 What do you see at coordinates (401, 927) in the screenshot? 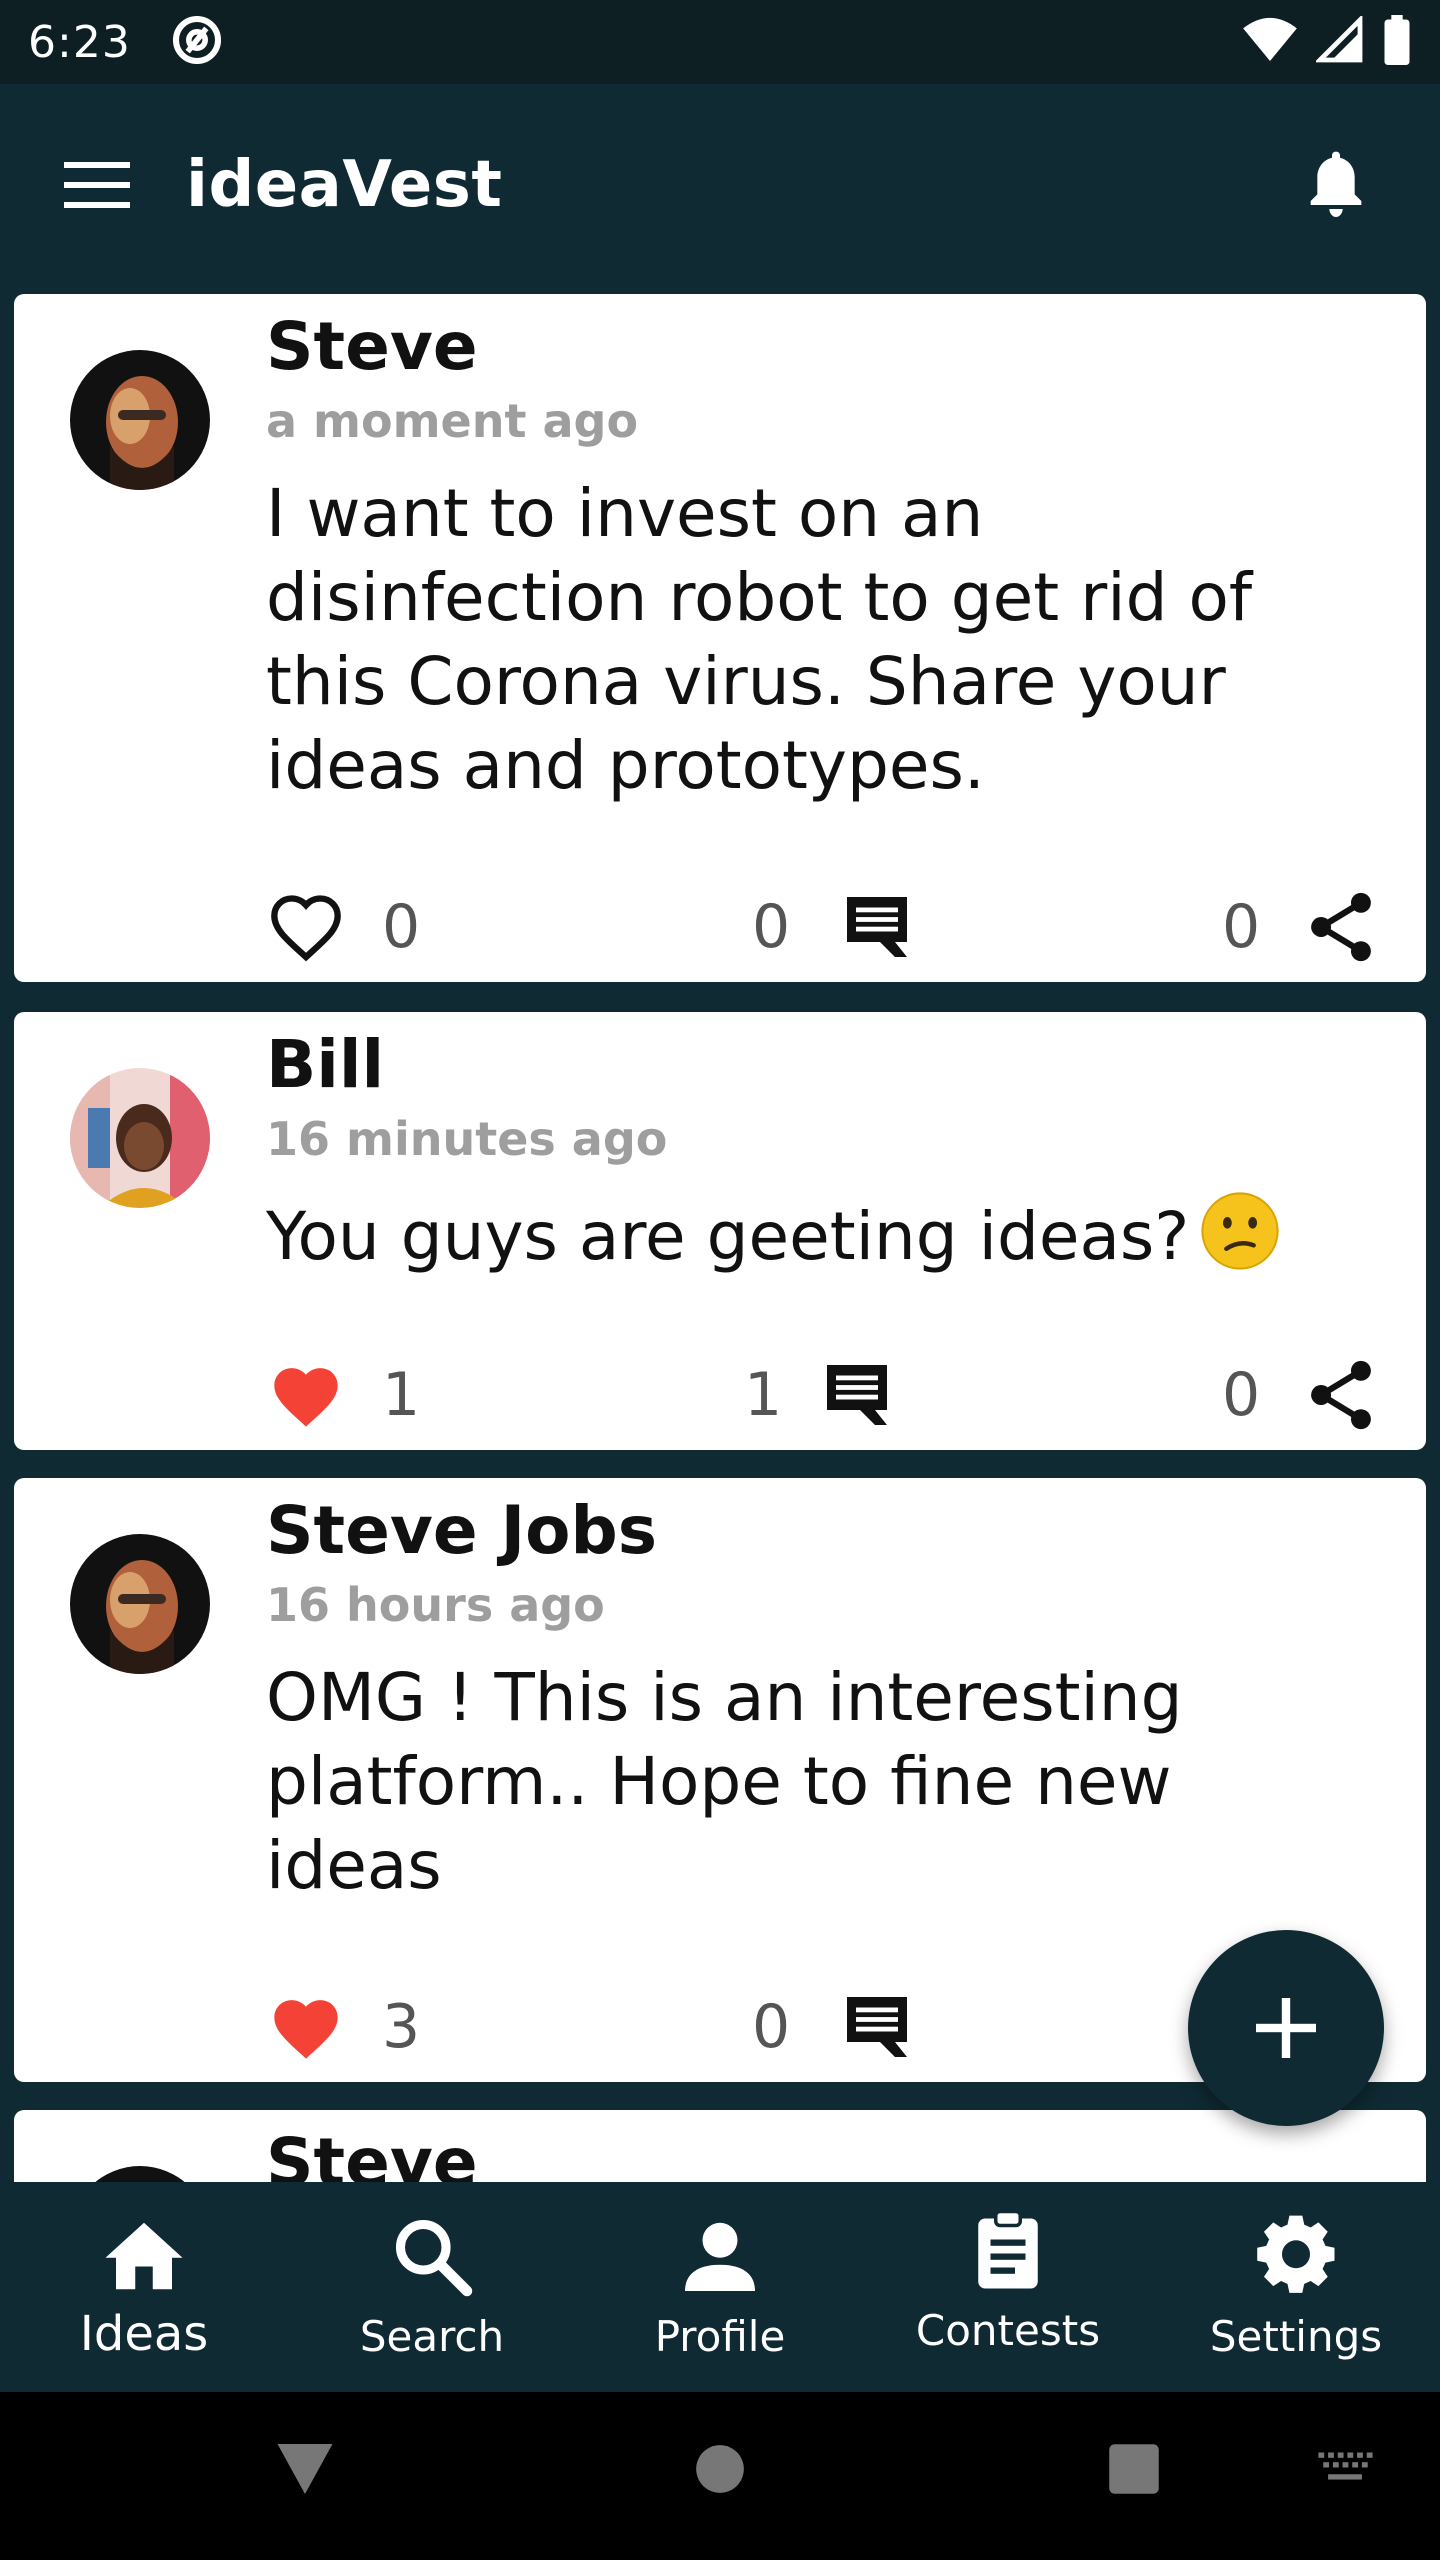
I see `like-count: 0` at bounding box center [401, 927].